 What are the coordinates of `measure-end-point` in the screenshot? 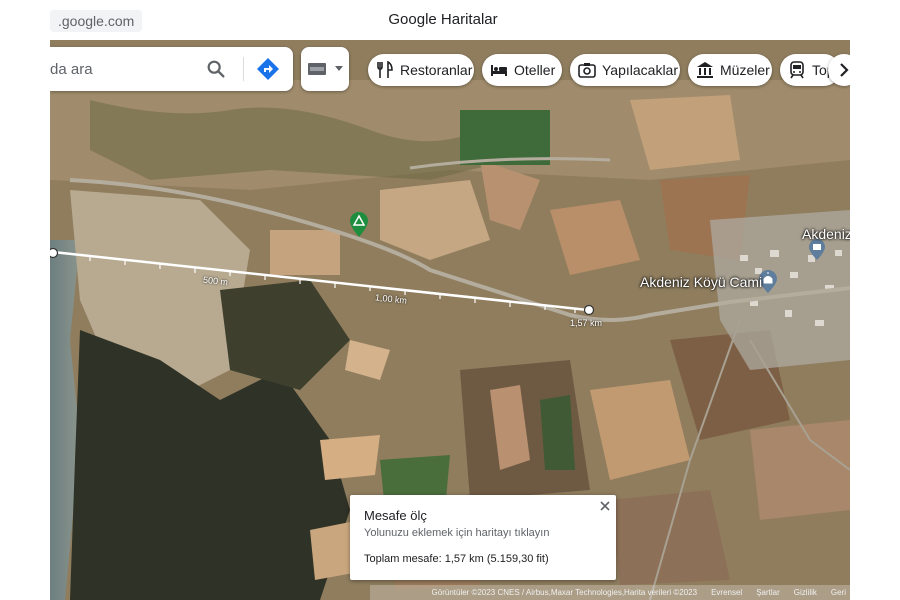 It's located at (589, 310).